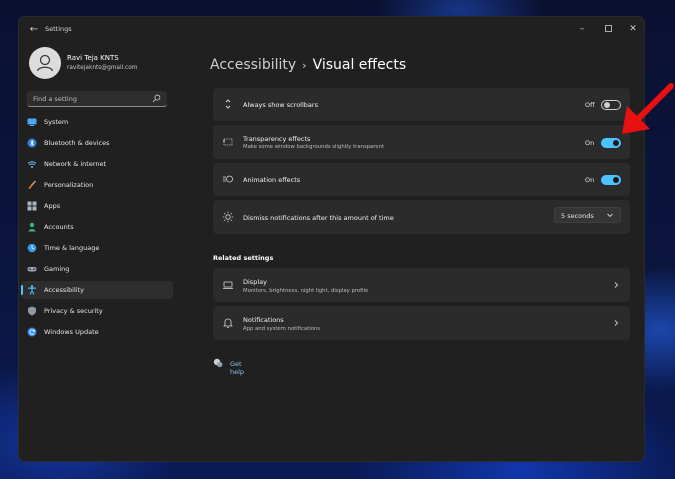  What do you see at coordinates (228, 217) in the screenshot?
I see `brightness-icon` at bounding box center [228, 217].